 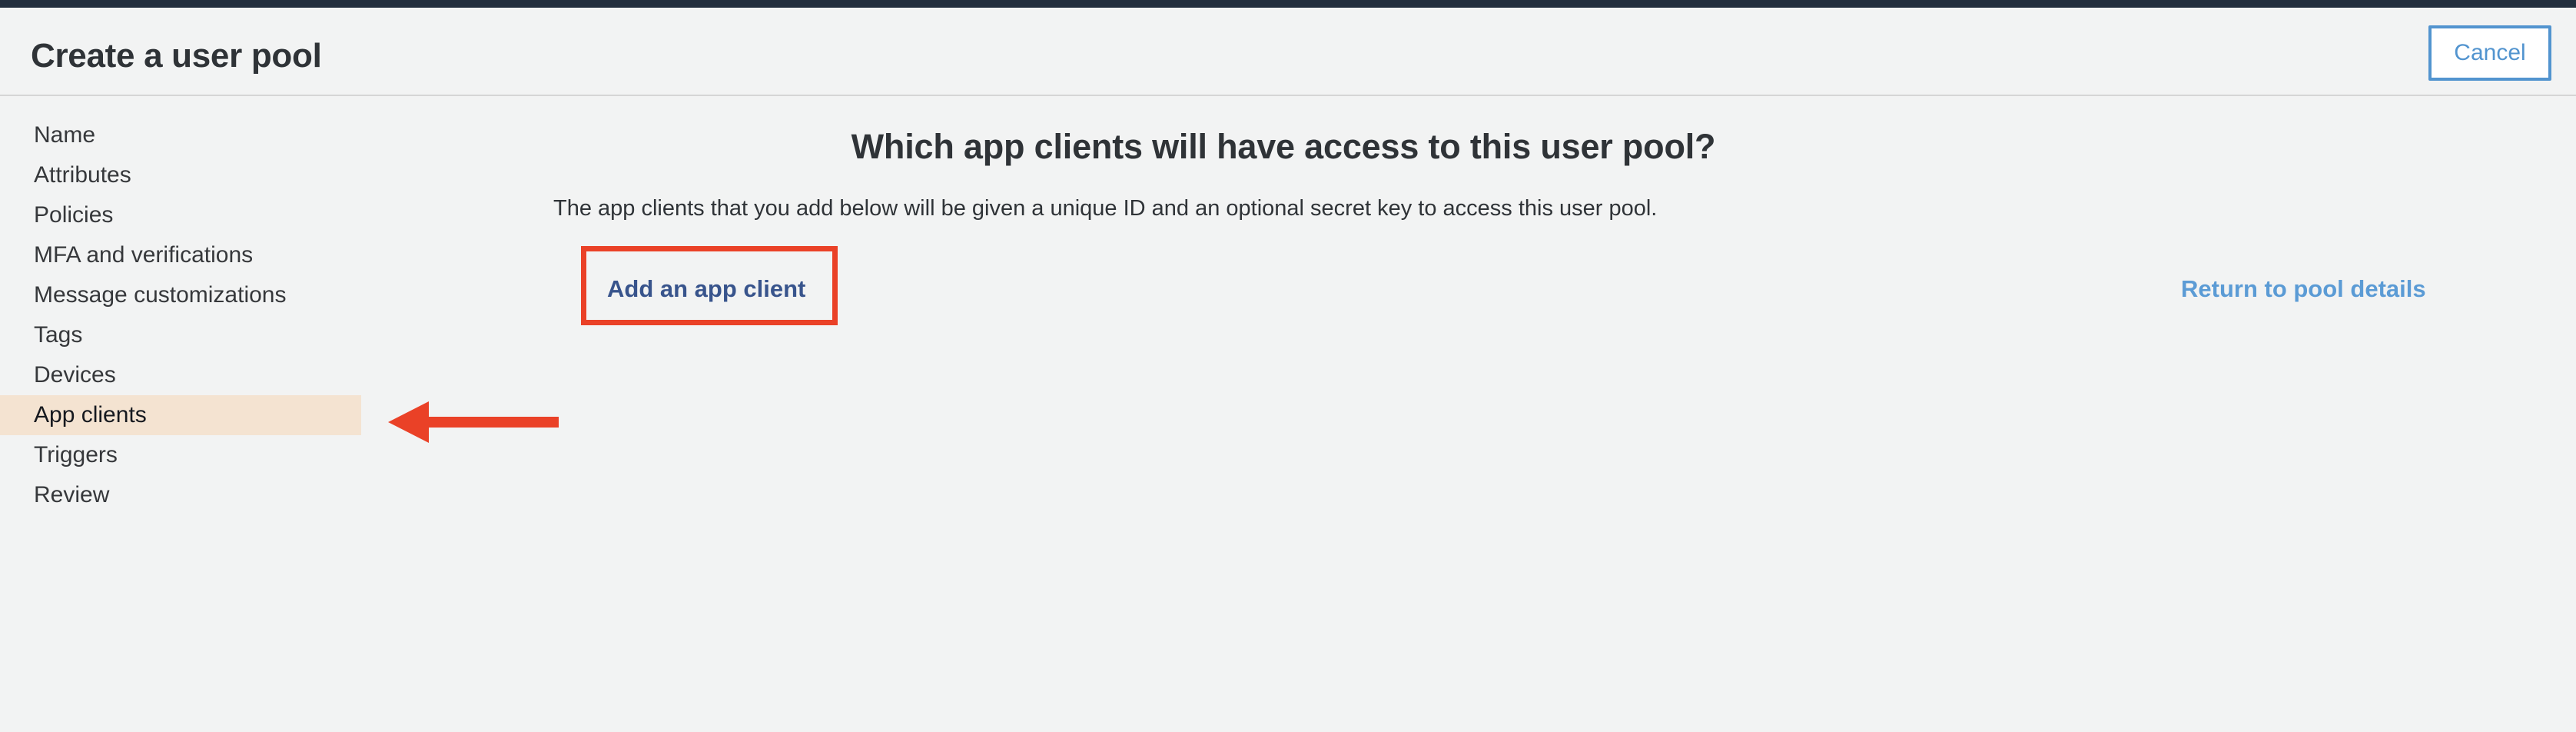 What do you see at coordinates (82, 175) in the screenshot?
I see `sidebar-item-label: Attributes` at bounding box center [82, 175].